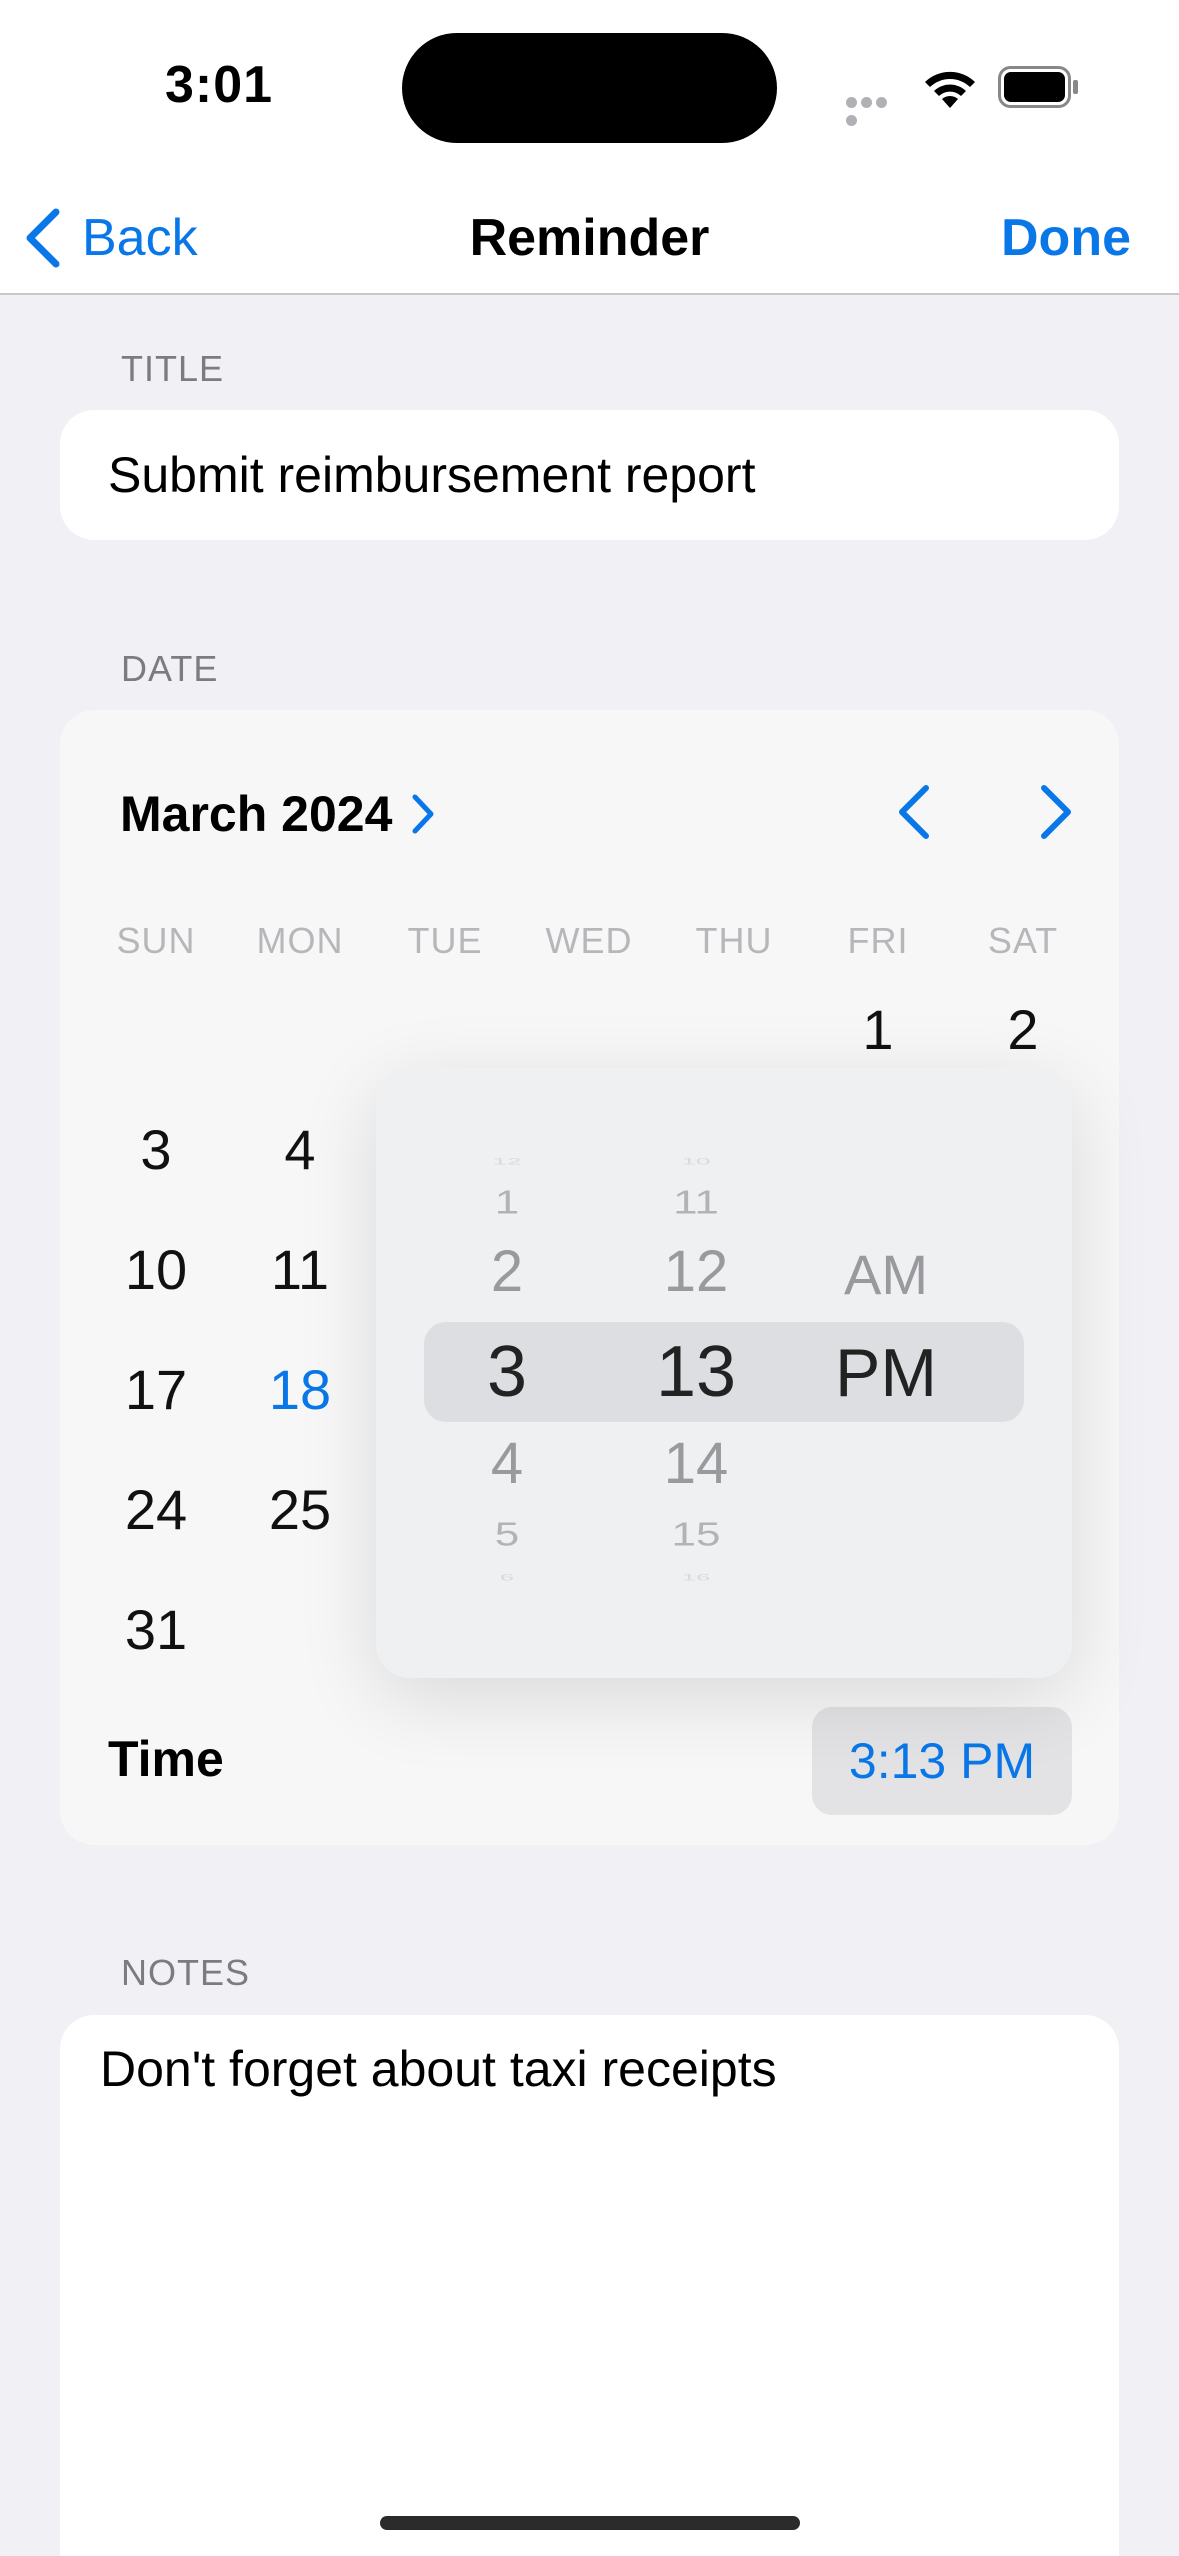  What do you see at coordinates (696, 1463) in the screenshot?
I see `minute-option: 14` at bounding box center [696, 1463].